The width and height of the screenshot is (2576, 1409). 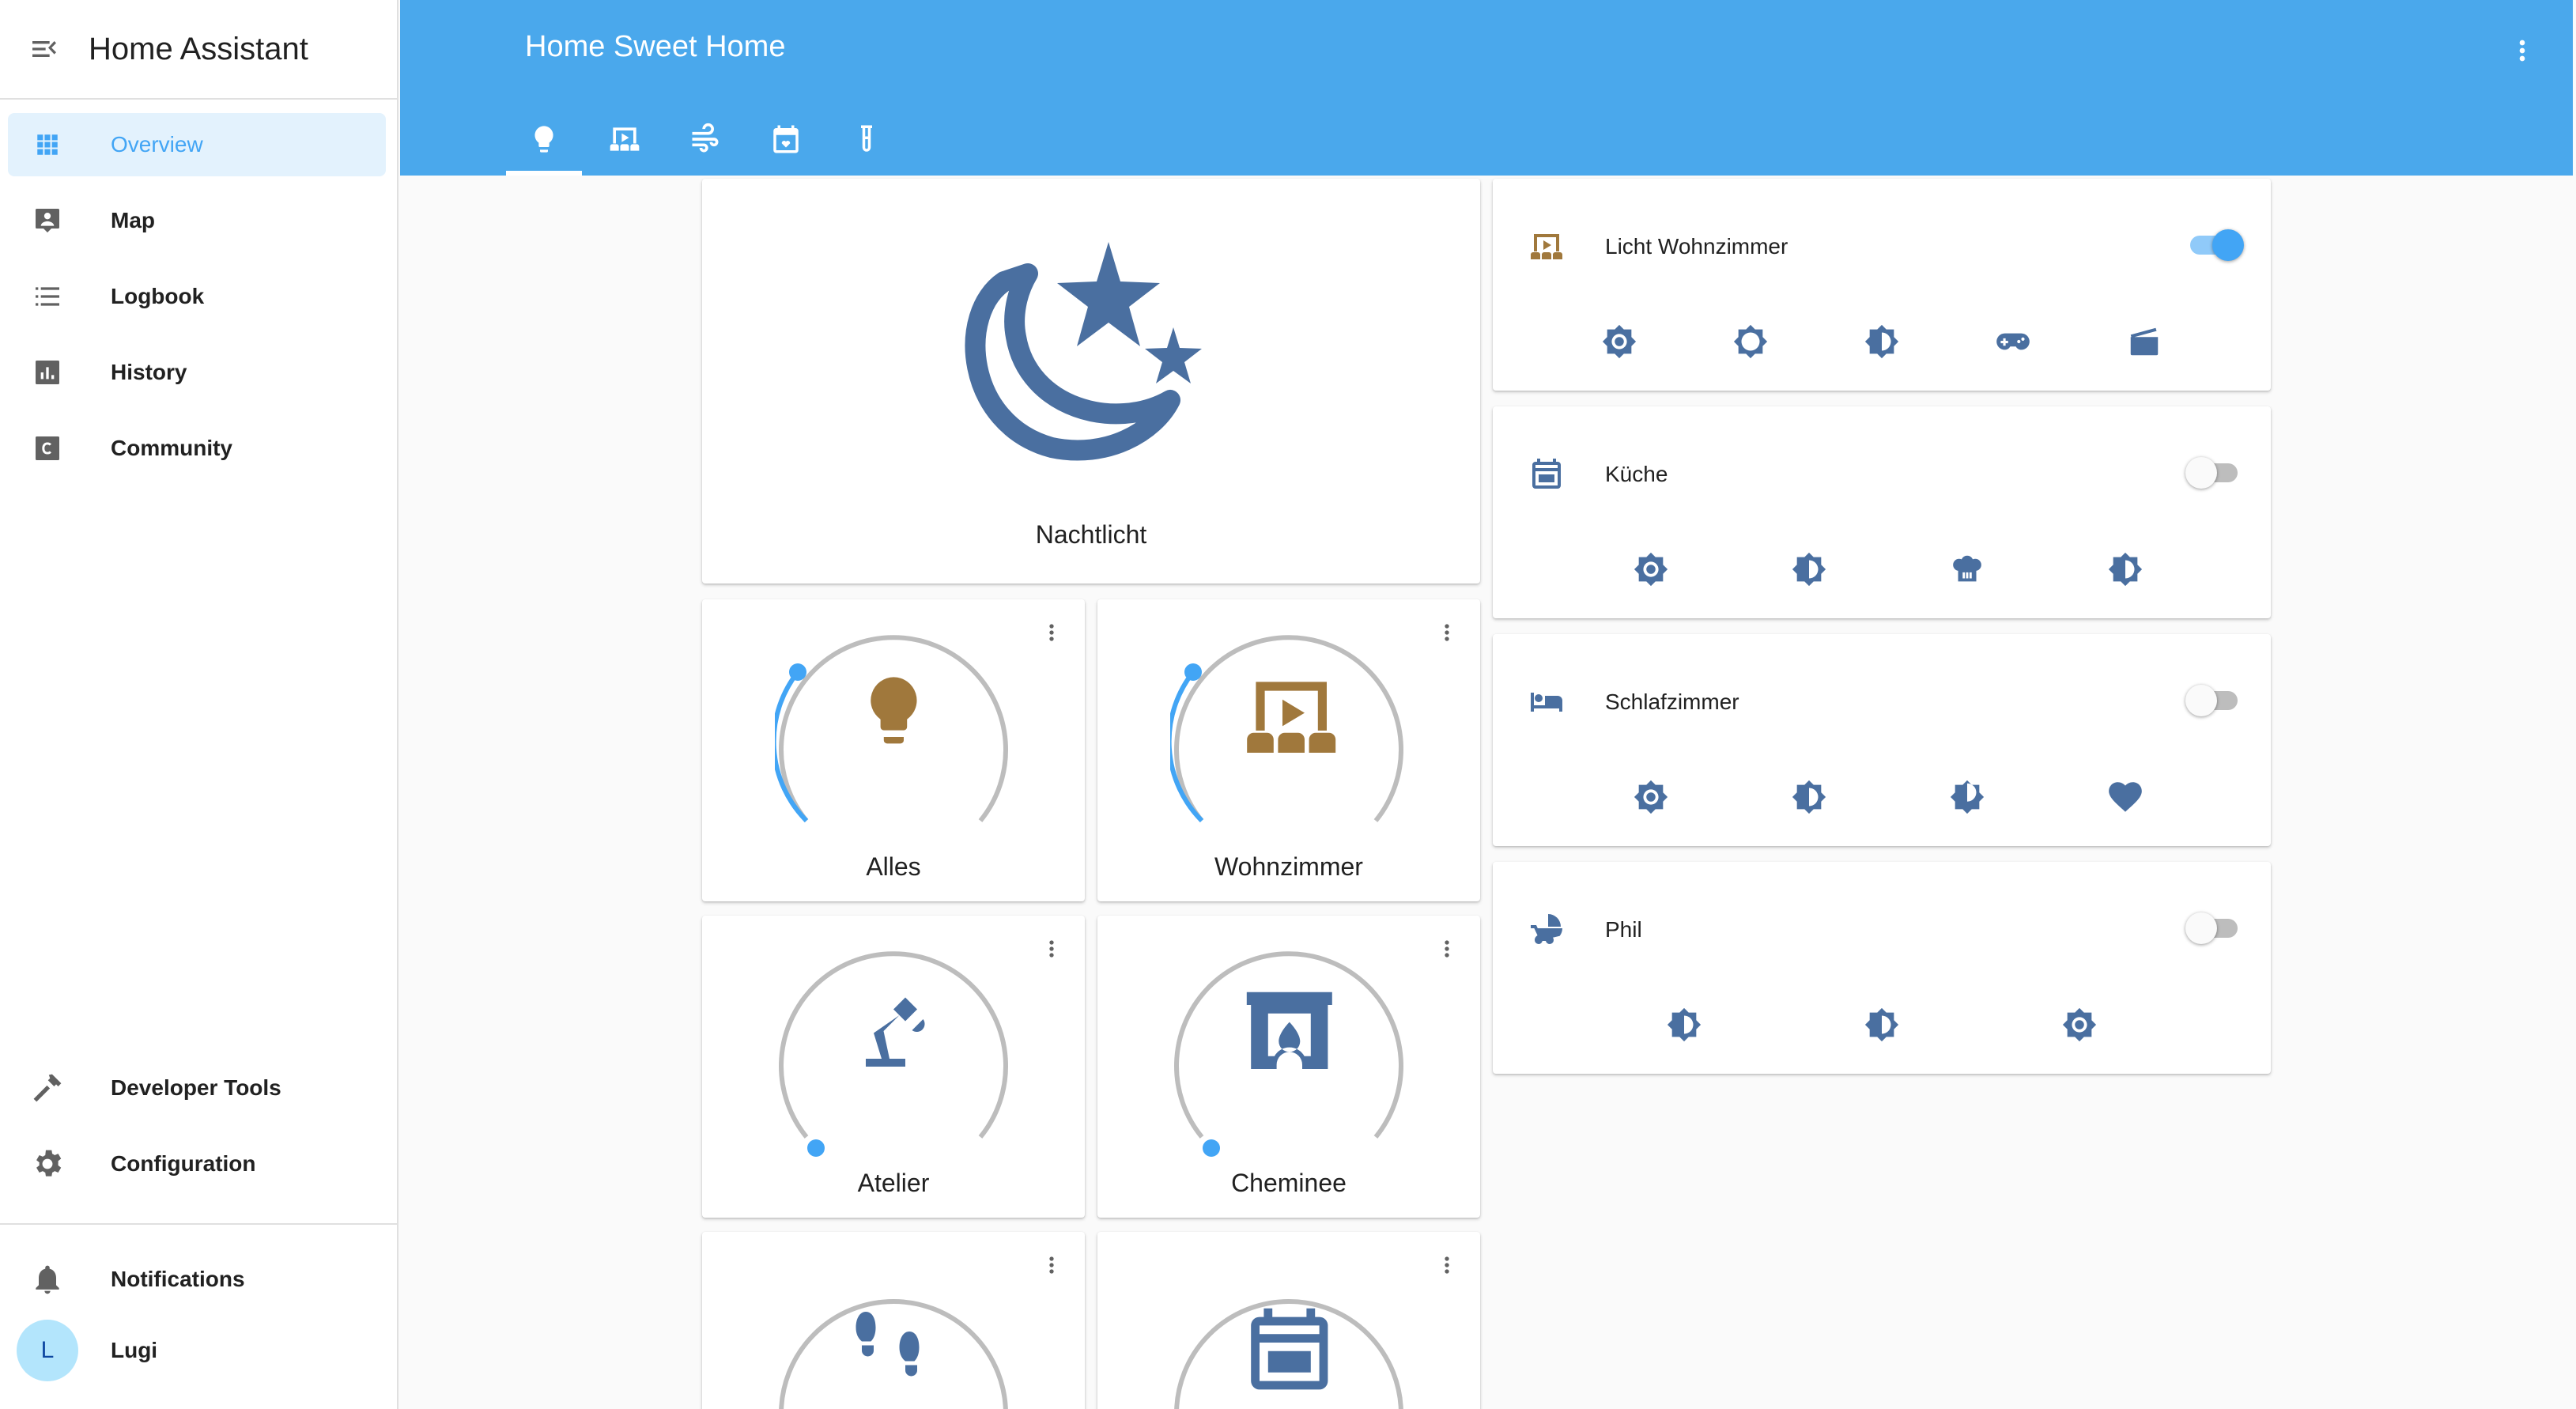 What do you see at coordinates (133, 220) in the screenshot?
I see `sidebar-item-label: Map` at bounding box center [133, 220].